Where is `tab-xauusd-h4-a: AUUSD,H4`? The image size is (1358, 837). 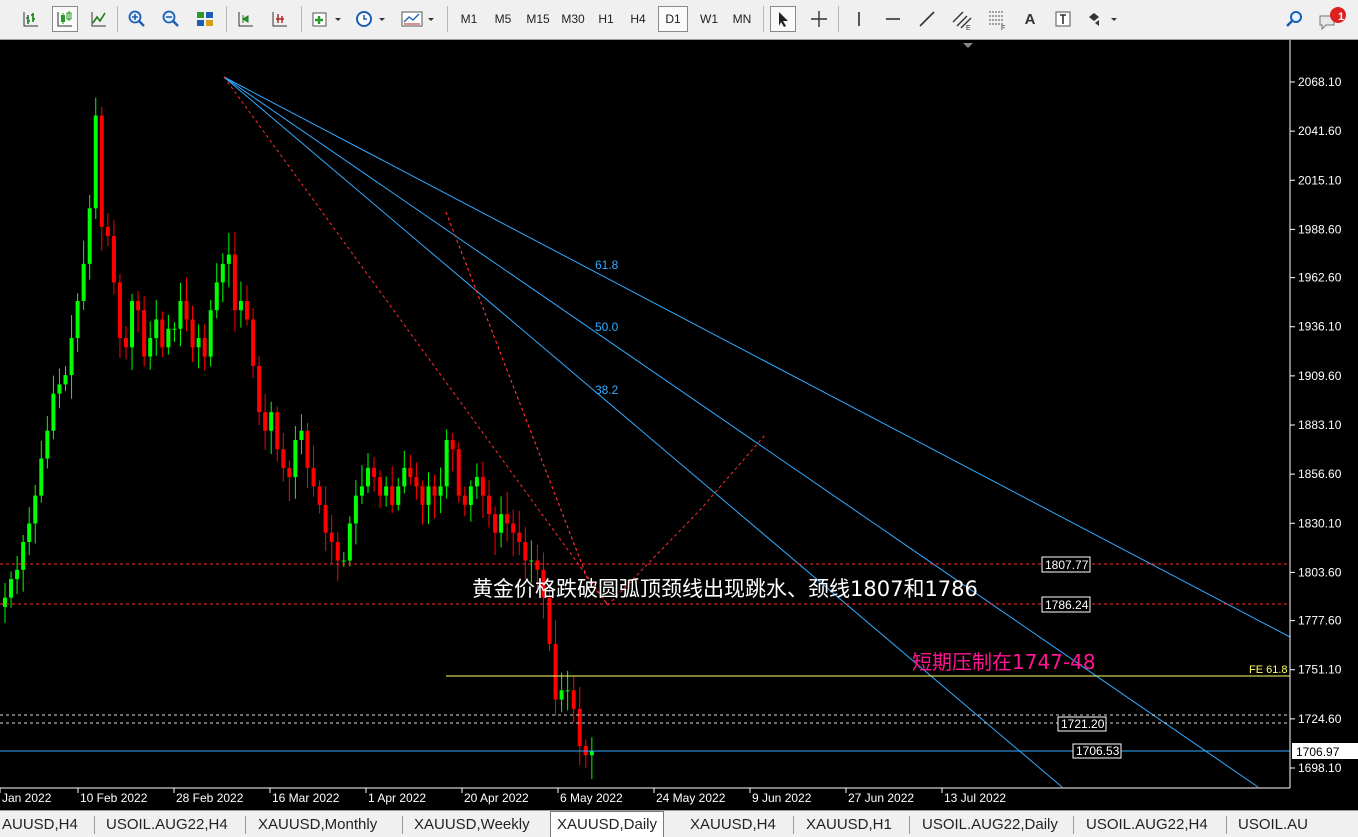 tab-xauusd-h4-a: AUUSD,H4 is located at coordinates (40, 825).